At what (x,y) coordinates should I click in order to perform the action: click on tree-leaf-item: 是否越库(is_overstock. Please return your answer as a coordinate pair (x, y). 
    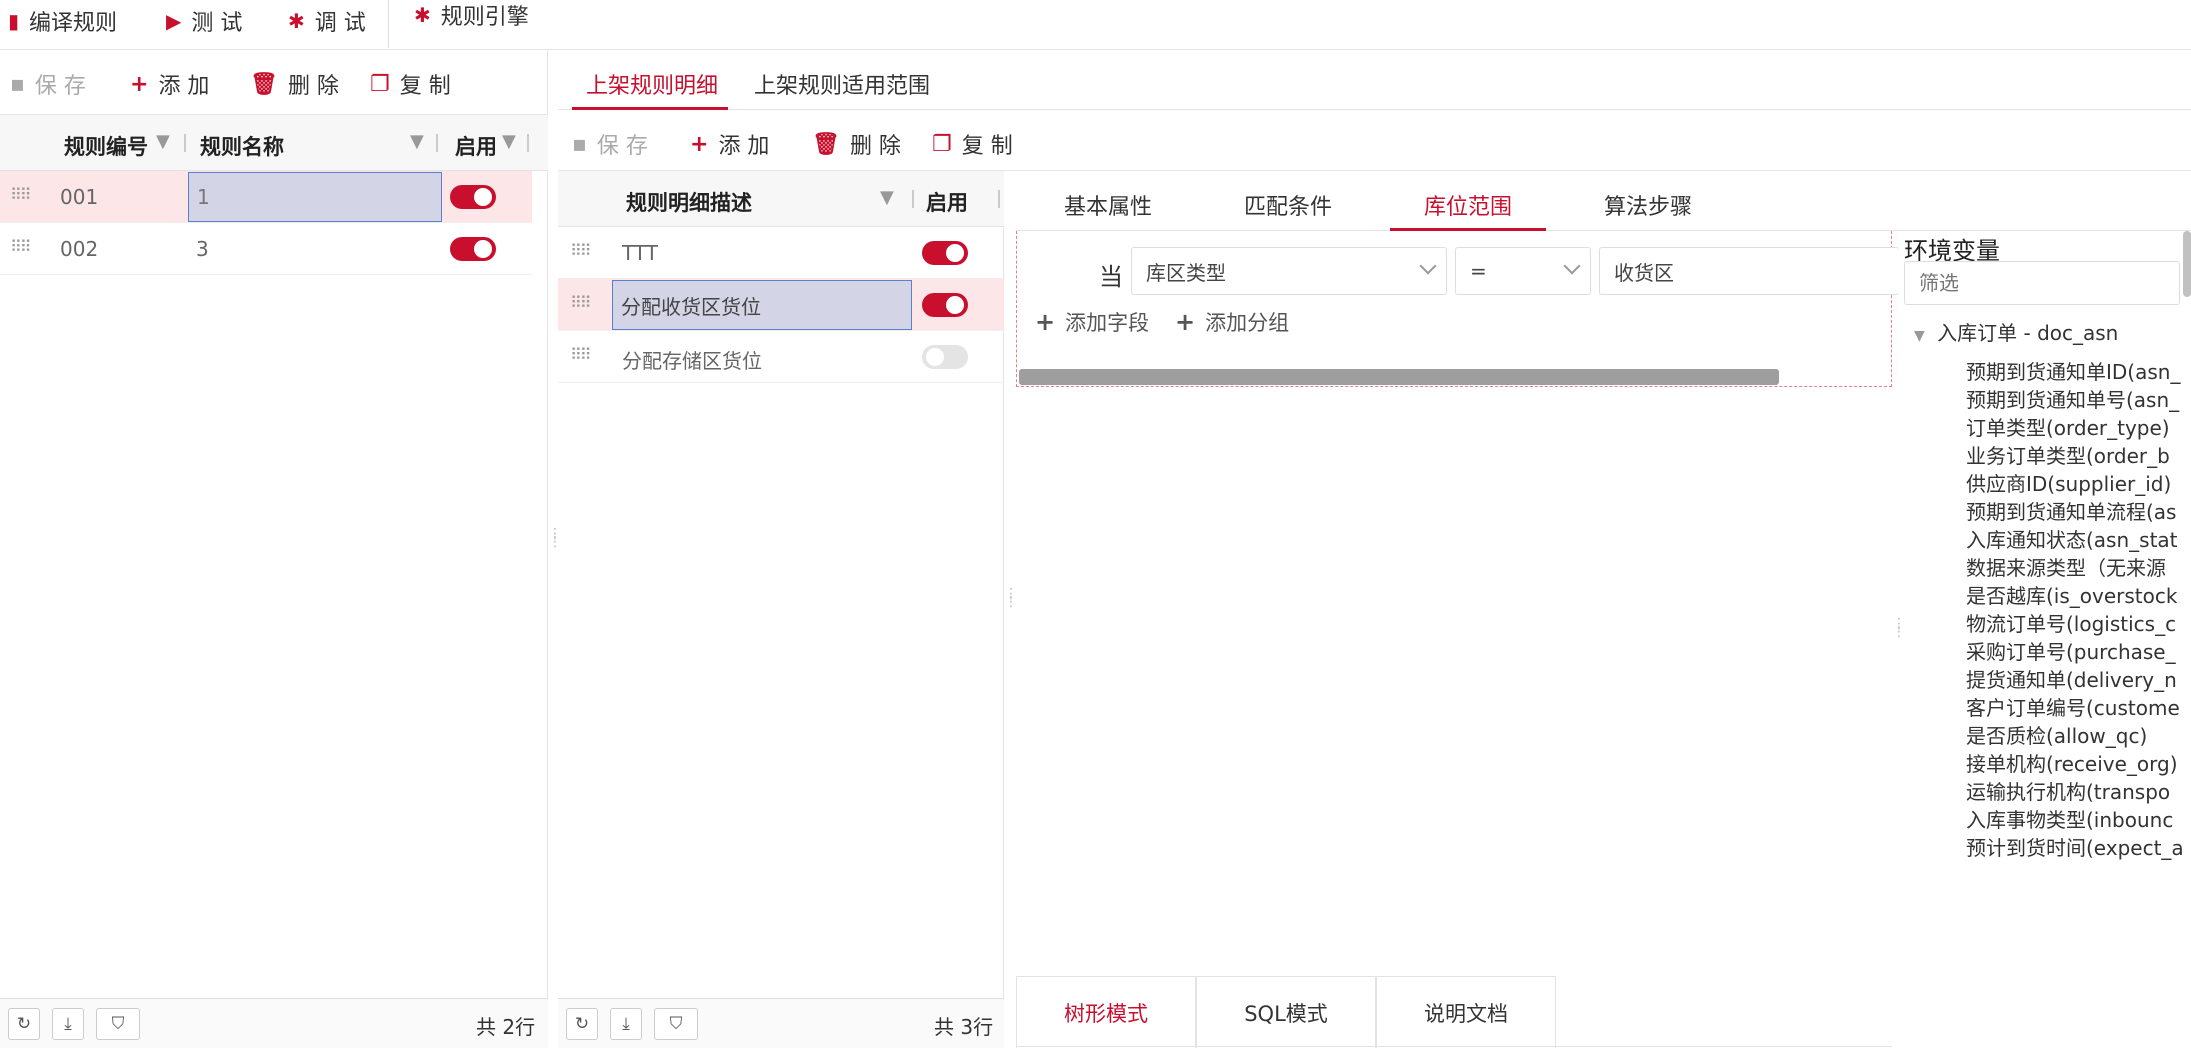
    Looking at the image, I should click on (2071, 594).